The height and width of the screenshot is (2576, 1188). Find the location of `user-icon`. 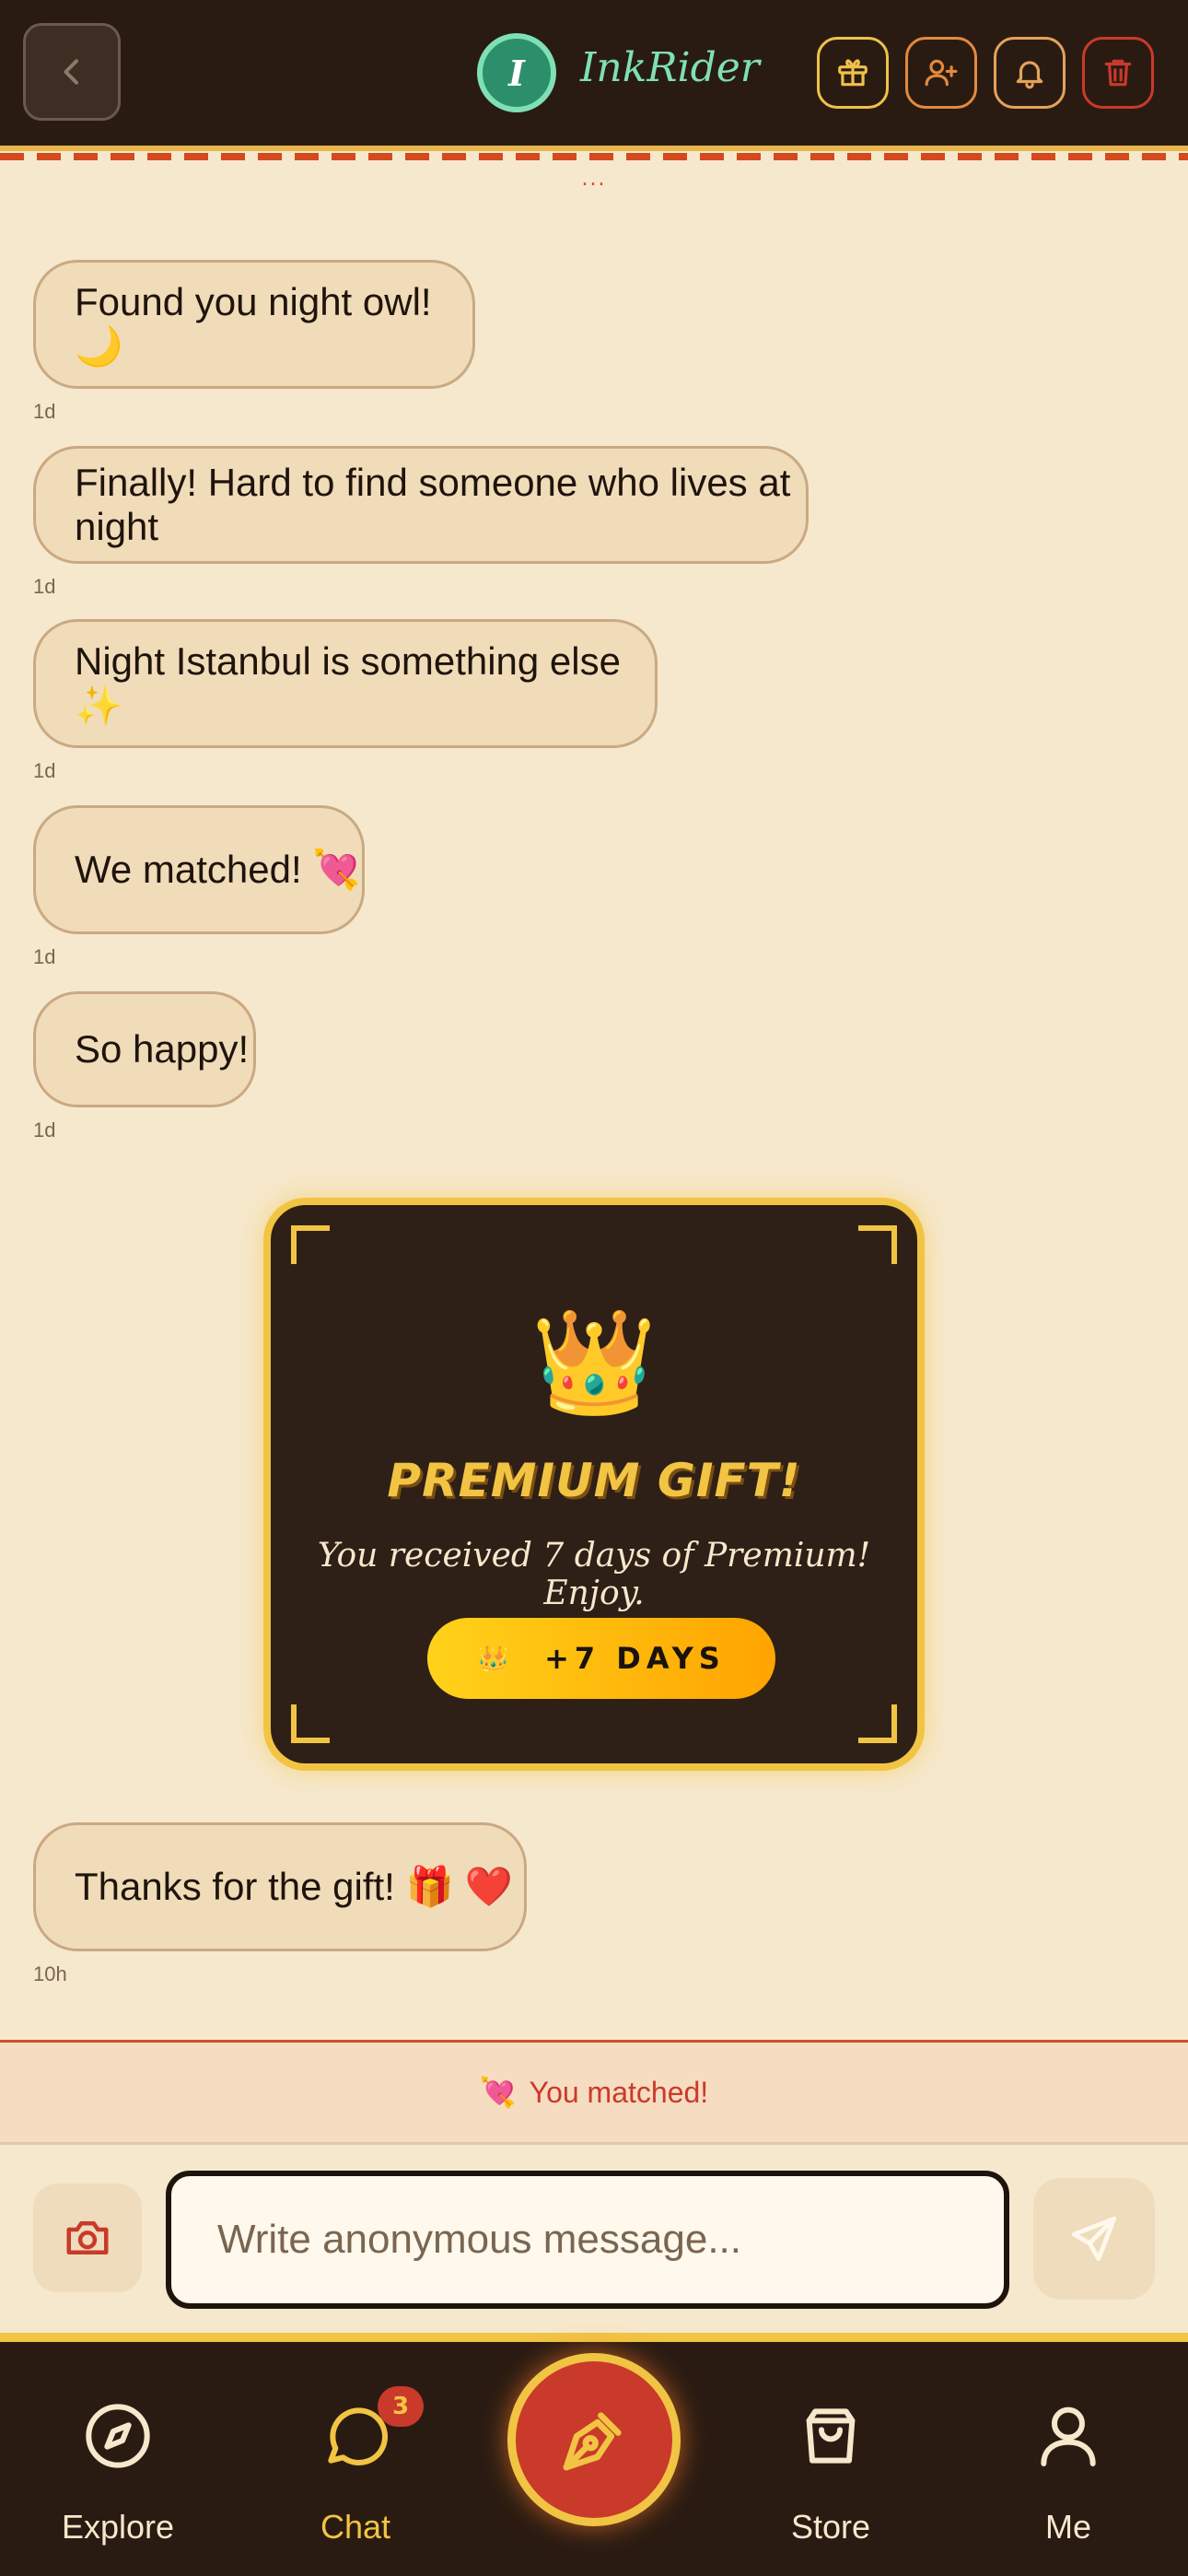

user-icon is located at coordinates (1068, 2436).